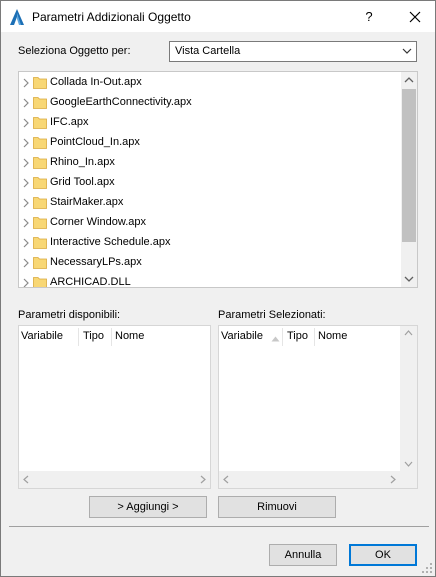  I want to click on object-view-select: Vista Cartella, so click(293, 51).